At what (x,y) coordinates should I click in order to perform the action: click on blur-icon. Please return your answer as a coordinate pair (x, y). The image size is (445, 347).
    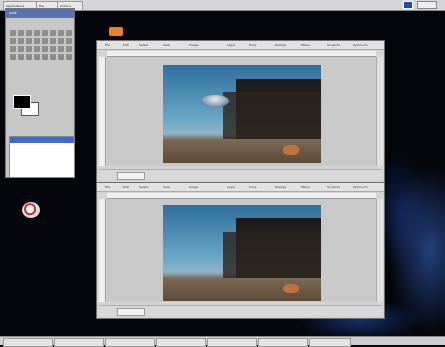
    Looking at the image, I should click on (45, 57).